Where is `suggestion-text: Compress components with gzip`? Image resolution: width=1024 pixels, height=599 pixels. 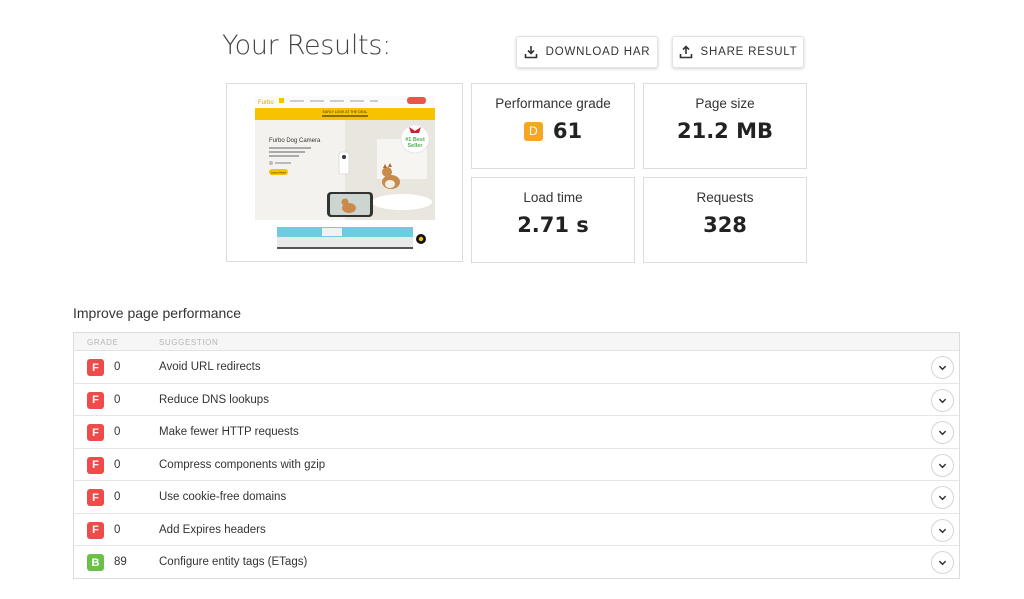 suggestion-text: Compress components with gzip is located at coordinates (242, 464).